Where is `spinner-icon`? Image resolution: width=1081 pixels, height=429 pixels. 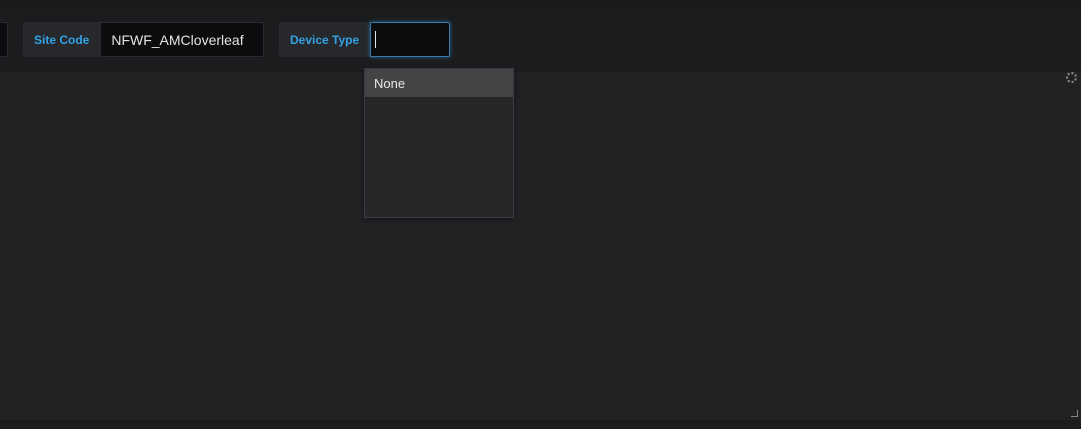 spinner-icon is located at coordinates (1071, 77).